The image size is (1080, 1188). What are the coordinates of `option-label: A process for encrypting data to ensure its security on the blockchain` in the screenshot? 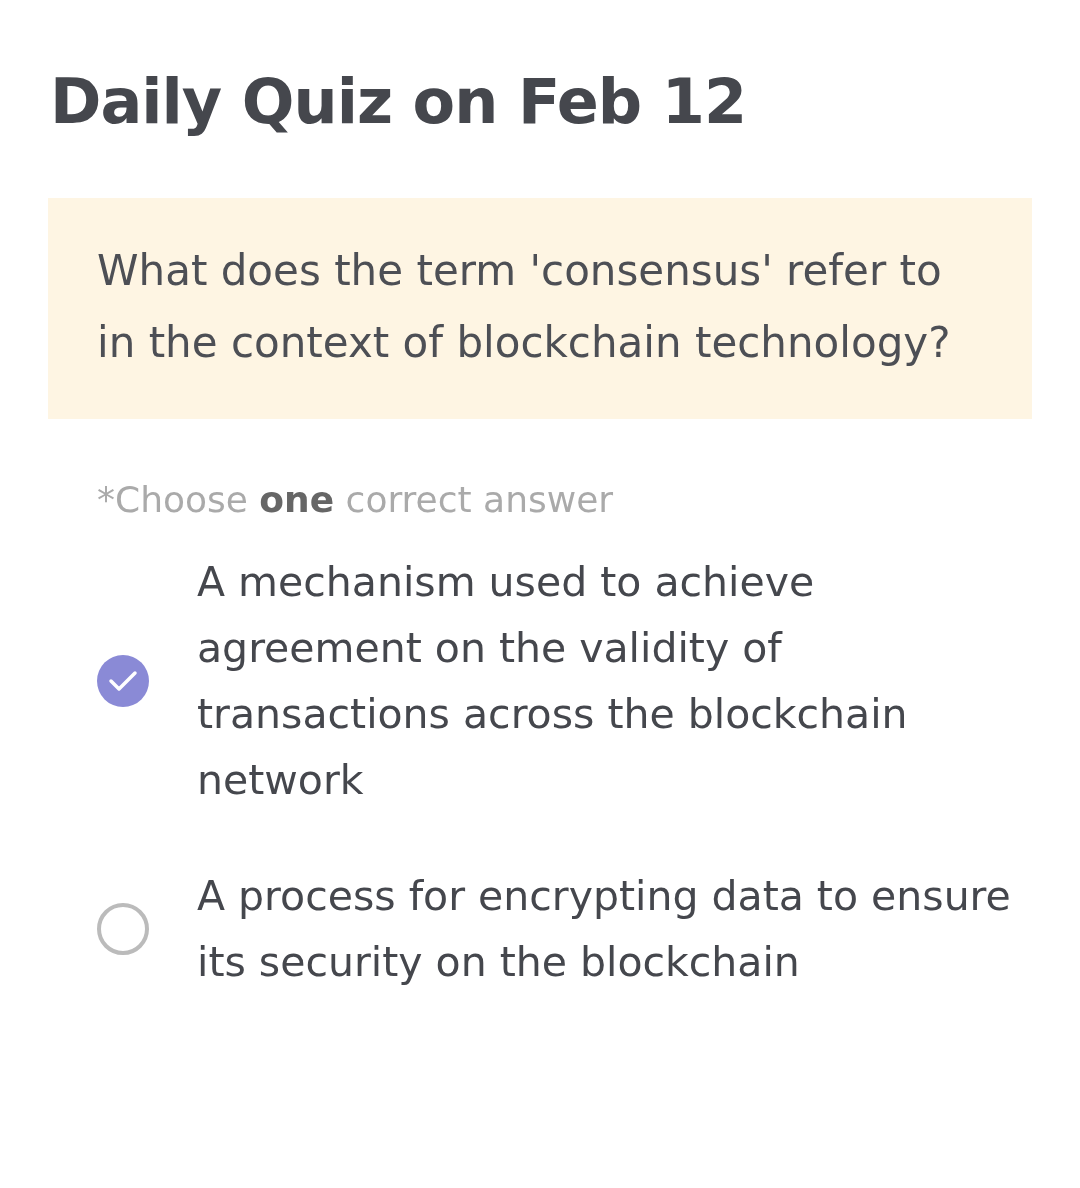 It's located at (617, 929).